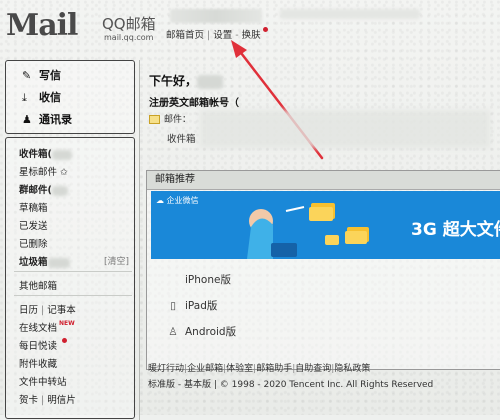 This screenshot has height=420, width=500. Describe the element at coordinates (28, 310) in the screenshot. I see `calendar-link: 日历` at that location.